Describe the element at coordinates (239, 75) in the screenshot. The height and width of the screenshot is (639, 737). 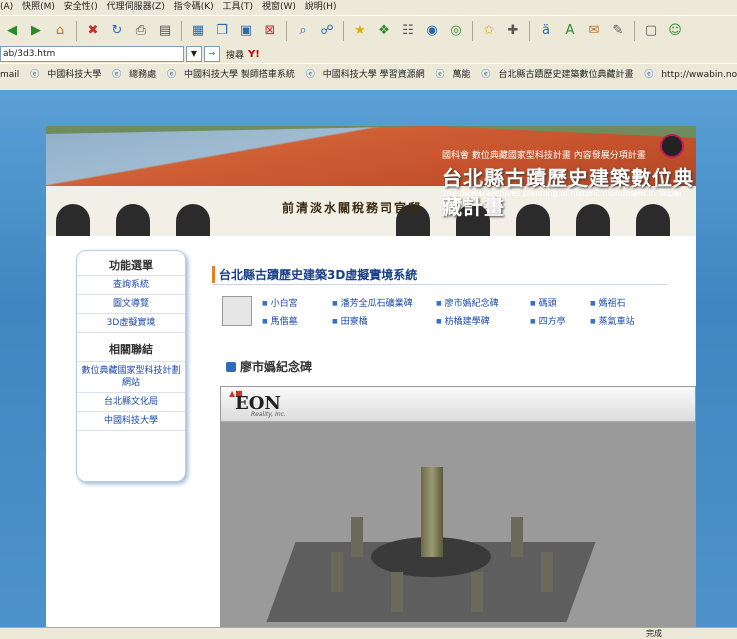
I see `link-item: 中國科技大學 製師搭車系統` at that location.